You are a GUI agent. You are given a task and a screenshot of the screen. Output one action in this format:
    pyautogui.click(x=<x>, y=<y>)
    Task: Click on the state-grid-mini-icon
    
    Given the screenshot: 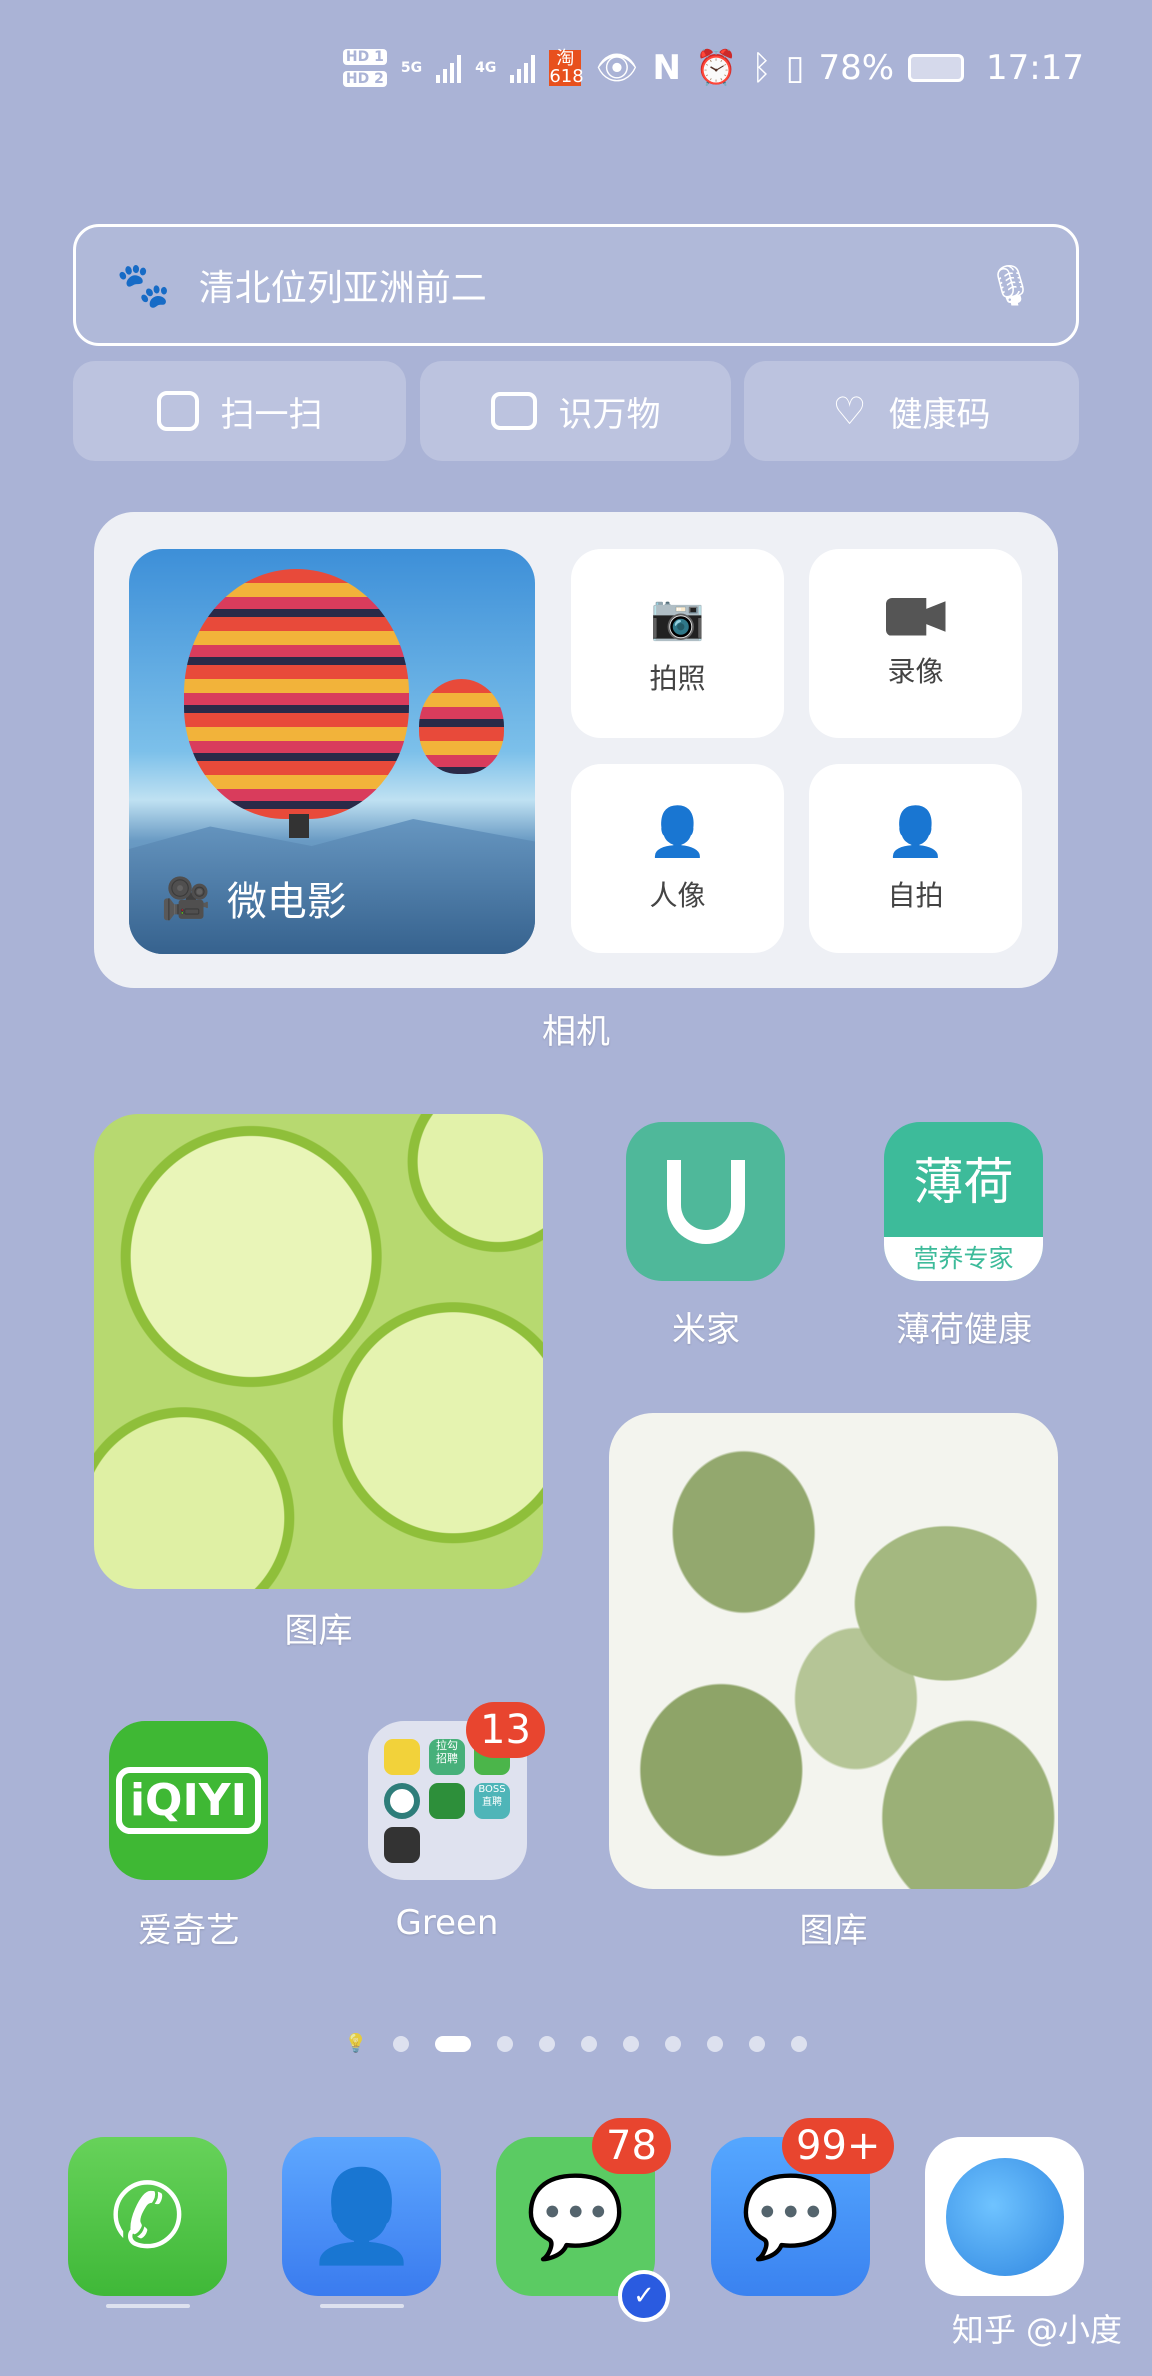 What is the action you would take?
    pyautogui.click(x=402, y=1801)
    